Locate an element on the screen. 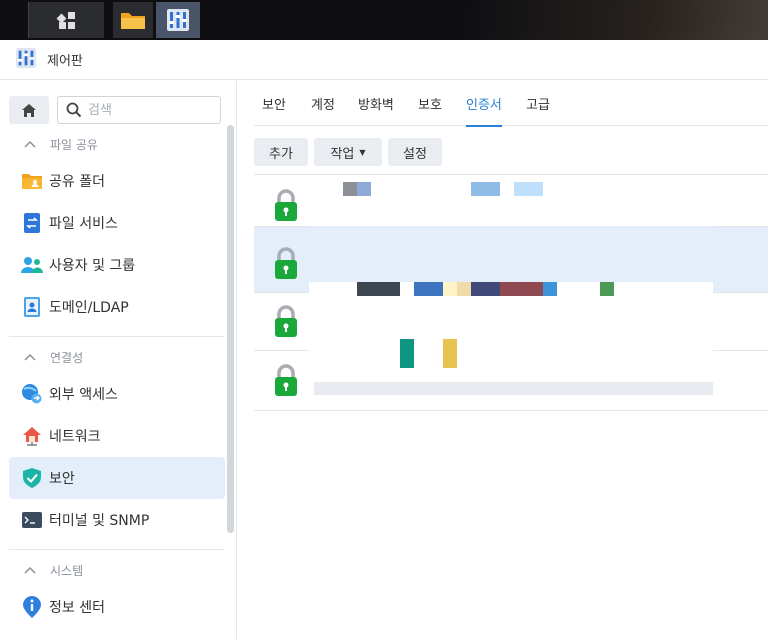 The height and width of the screenshot is (639, 768). control-panel-taskbar-button is located at coordinates (178, 20).